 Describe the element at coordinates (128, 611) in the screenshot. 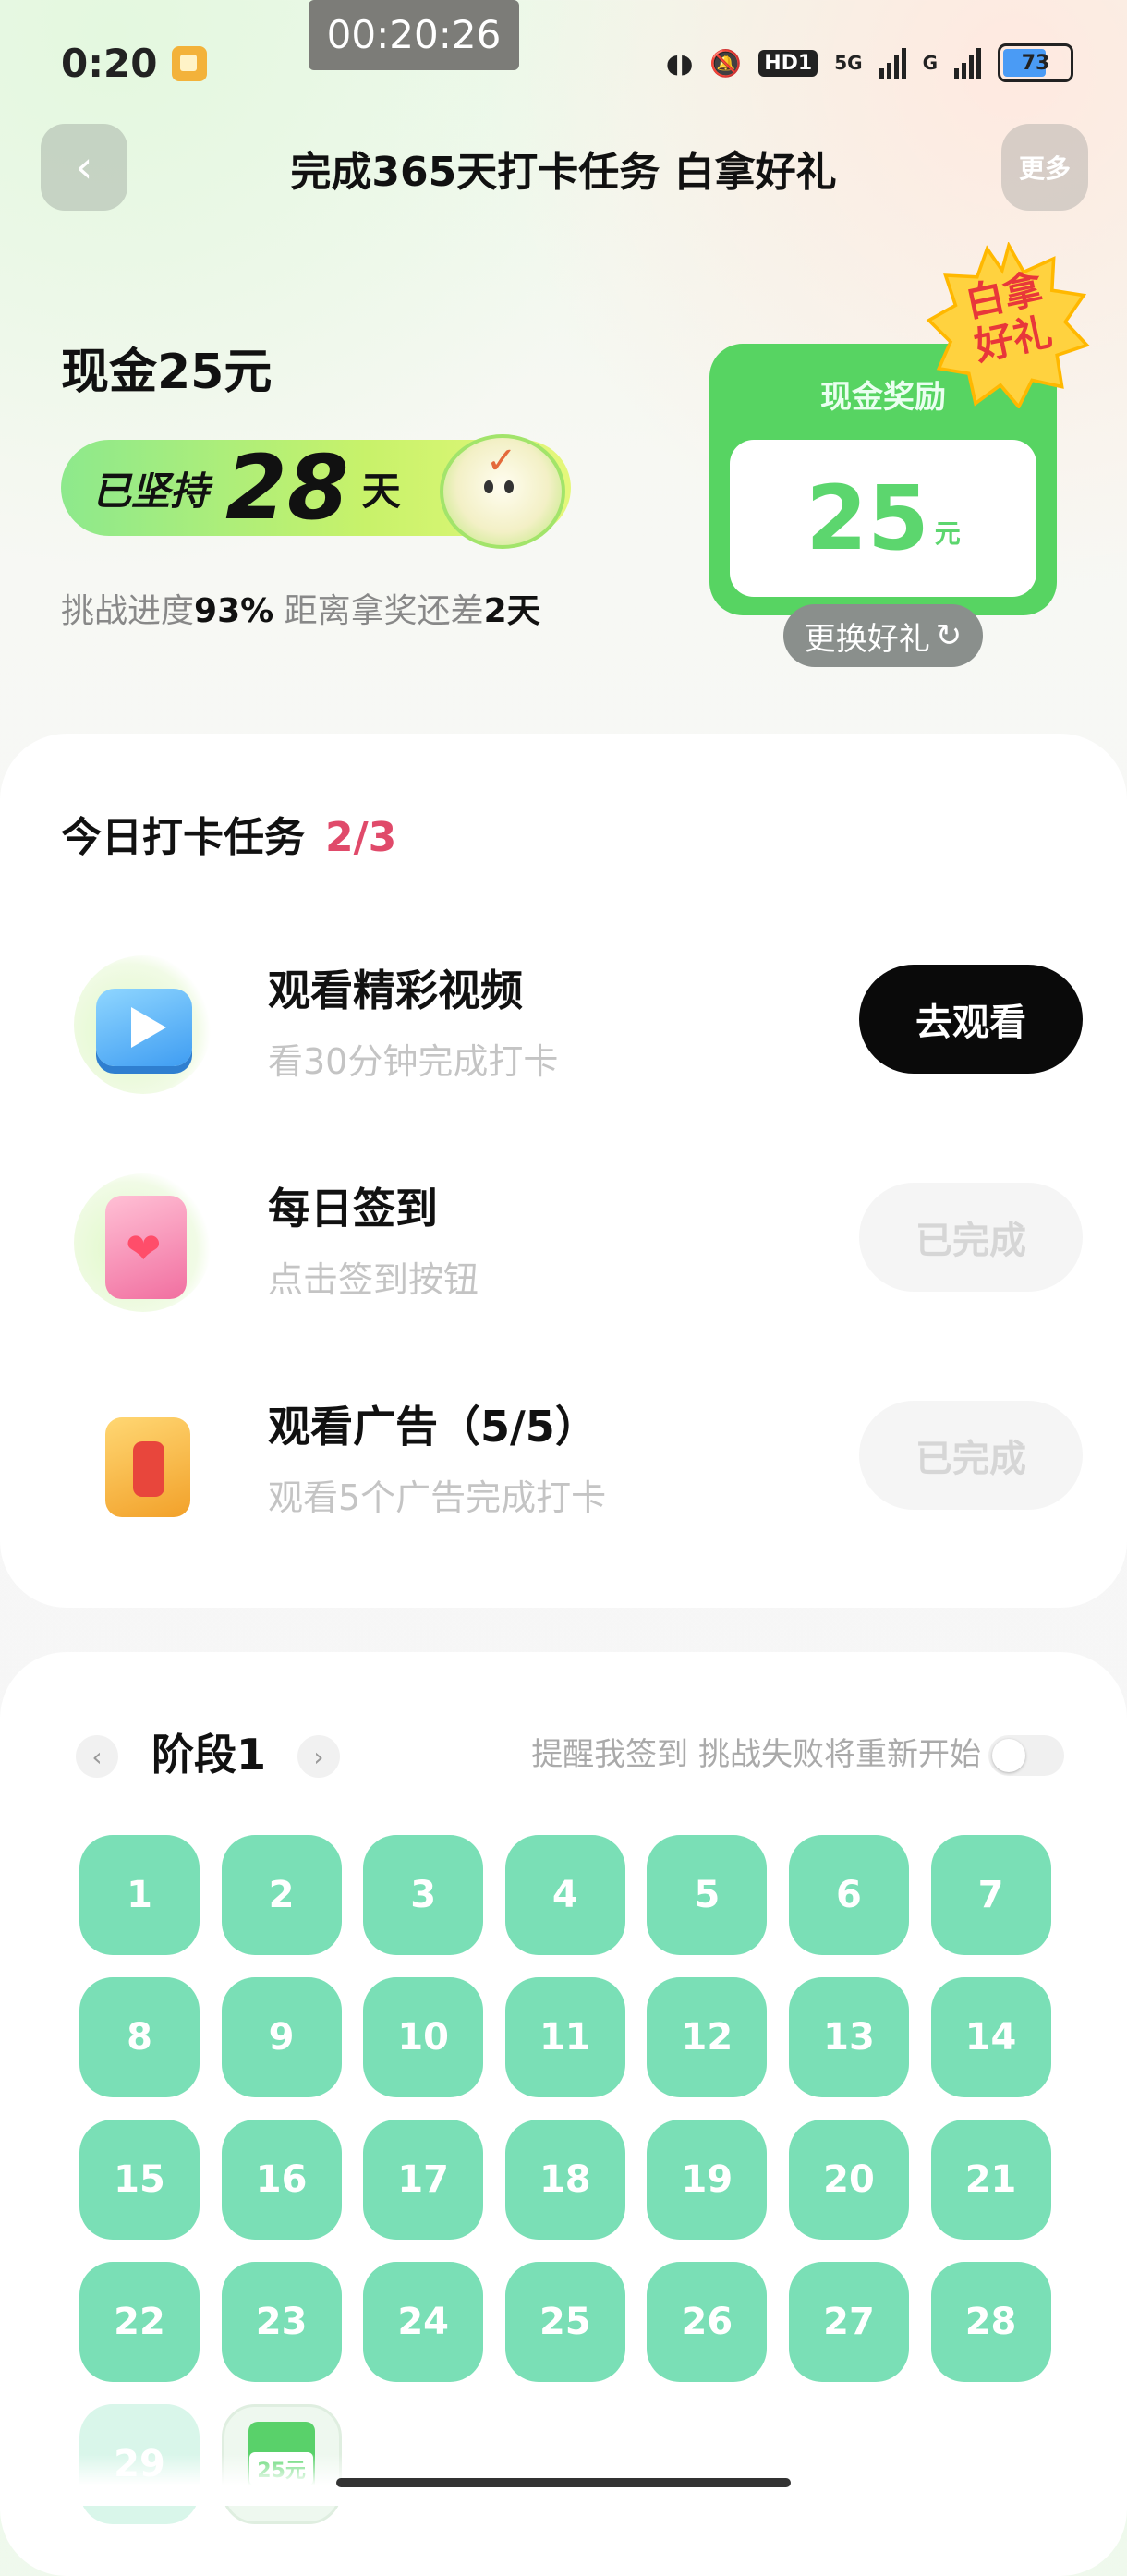

I see `progress-prefix: 挑战进度` at that location.